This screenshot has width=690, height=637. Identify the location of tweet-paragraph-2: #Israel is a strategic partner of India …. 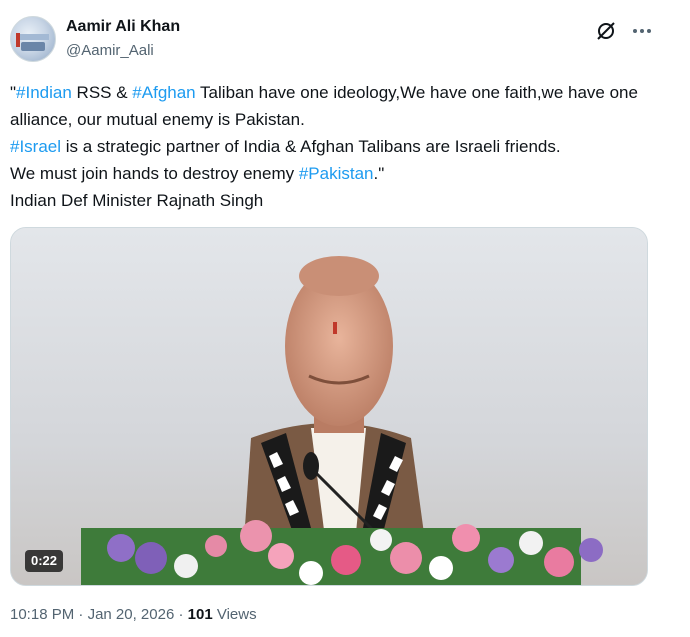
(285, 146).